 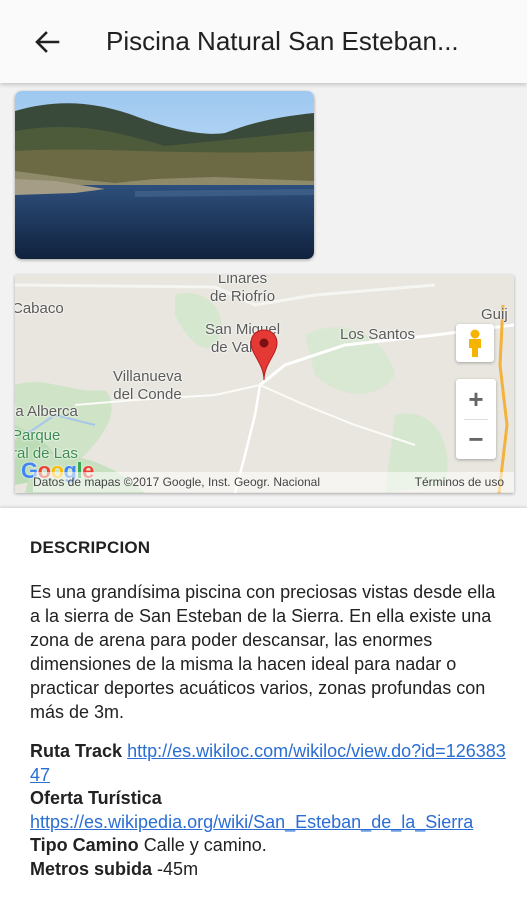 I want to click on map-label-linares: Linares de Riofrío, so click(x=243, y=290).